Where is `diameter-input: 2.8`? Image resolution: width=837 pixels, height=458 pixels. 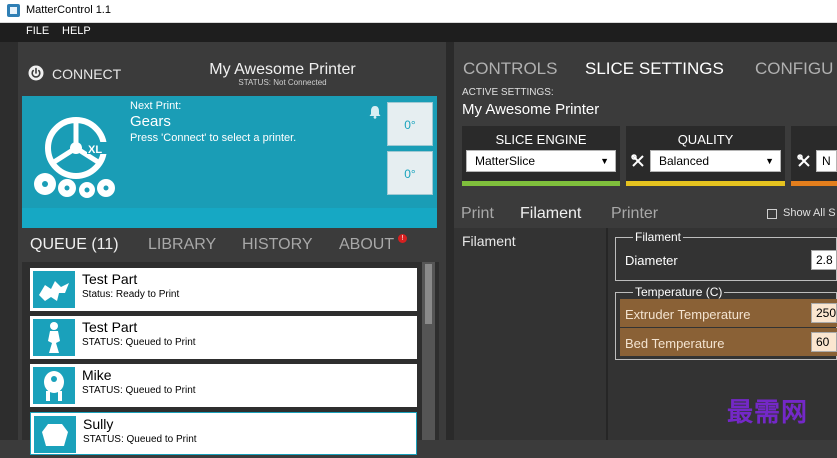
diameter-input: 2.8 is located at coordinates (824, 260).